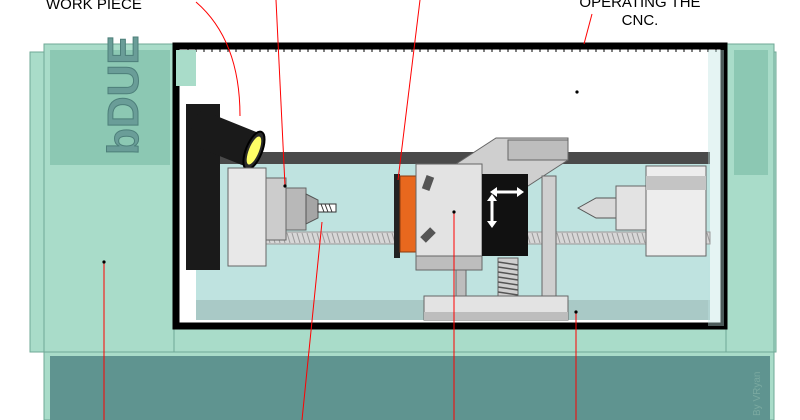 This screenshot has height=420, width=800. I want to click on credit-text: By VRyan, so click(757, 393).